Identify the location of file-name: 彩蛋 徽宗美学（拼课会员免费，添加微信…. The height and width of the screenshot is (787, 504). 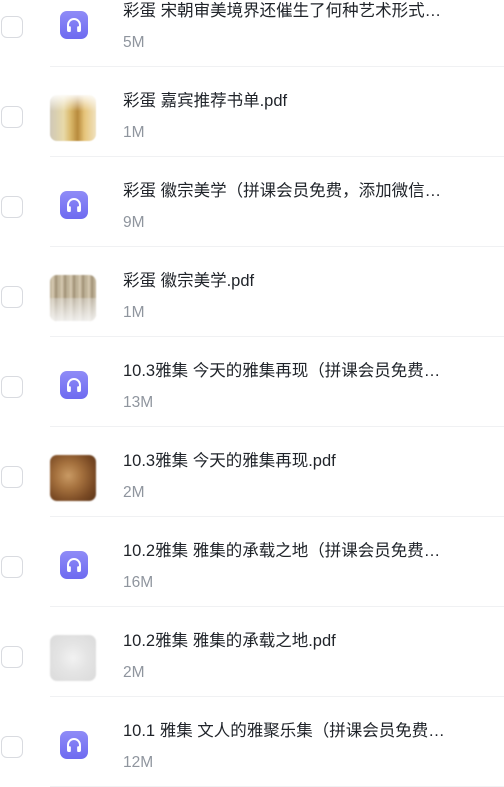
(282, 191).